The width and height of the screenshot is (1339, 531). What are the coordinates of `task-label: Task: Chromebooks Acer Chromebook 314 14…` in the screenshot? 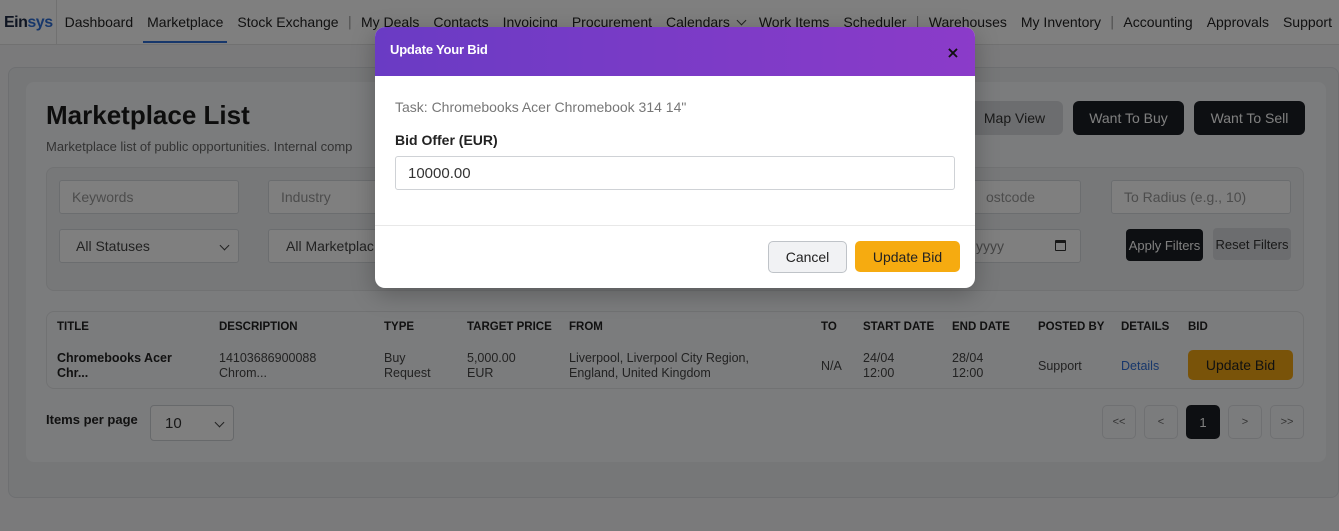 It's located at (541, 107).